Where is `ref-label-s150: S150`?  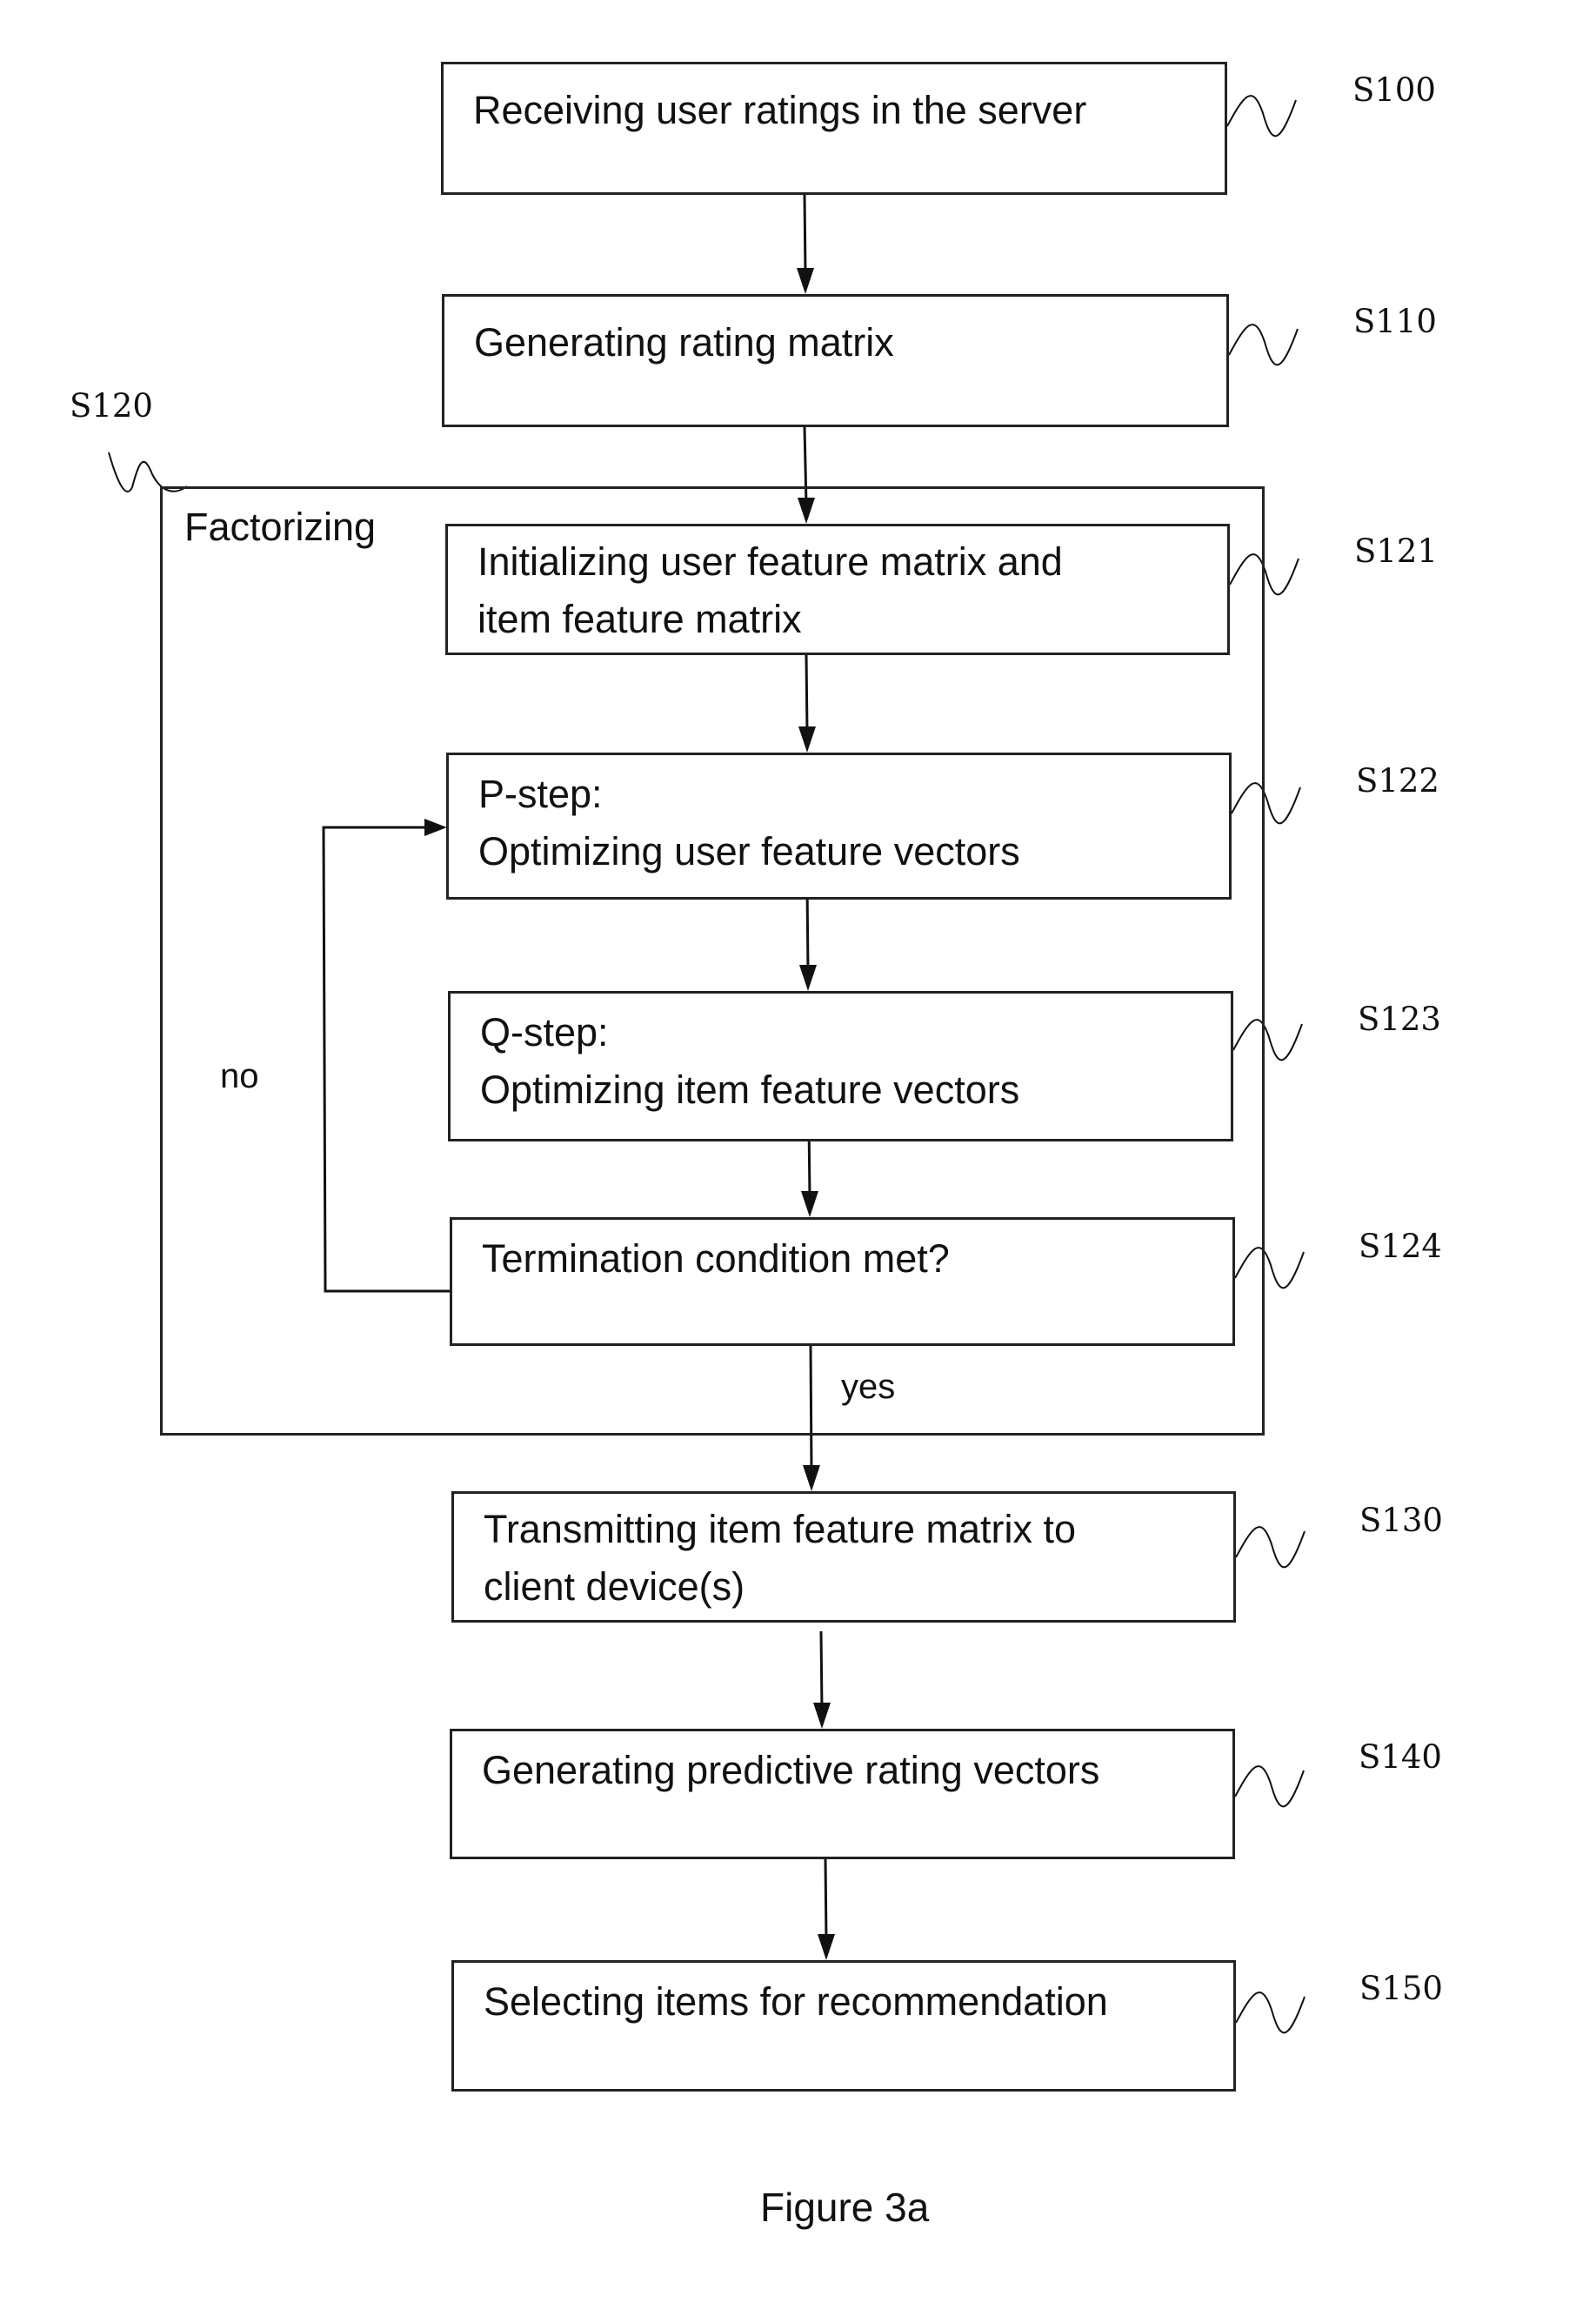
ref-label-s150: S150 is located at coordinates (1401, 1988).